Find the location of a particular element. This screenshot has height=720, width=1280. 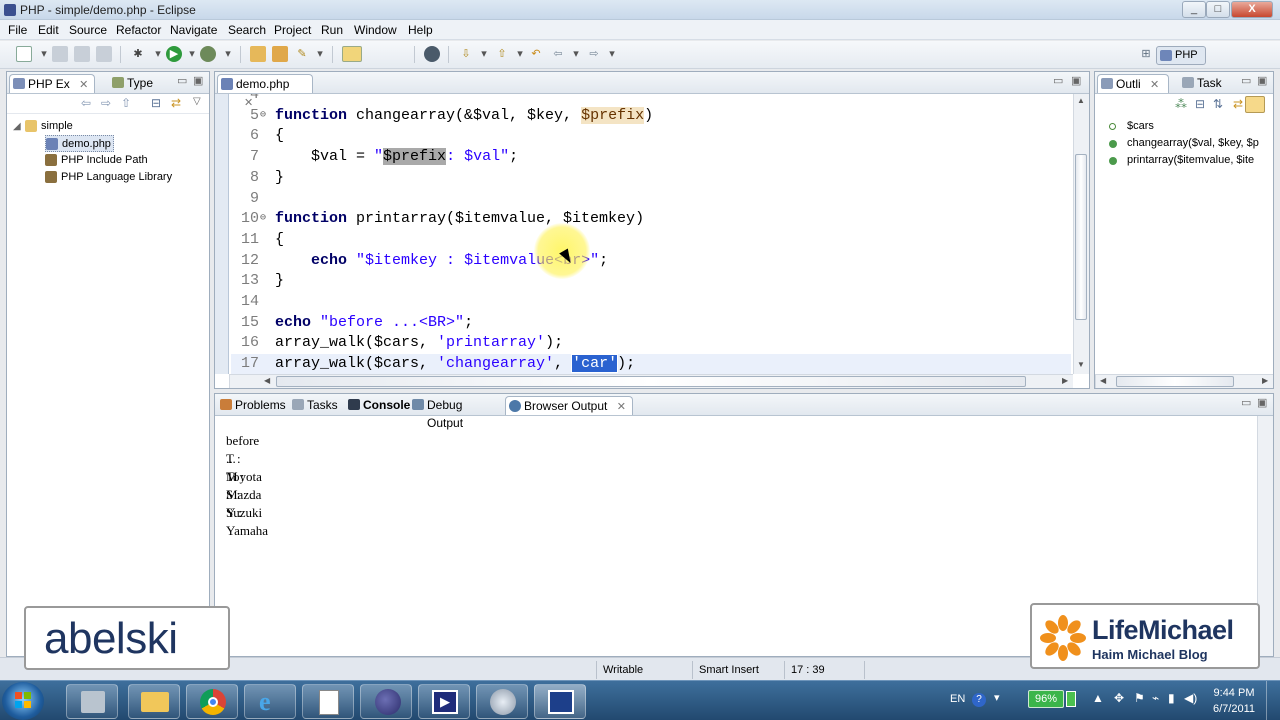

fold-toggle-icon: ⊖ is located at coordinates (263, 219).